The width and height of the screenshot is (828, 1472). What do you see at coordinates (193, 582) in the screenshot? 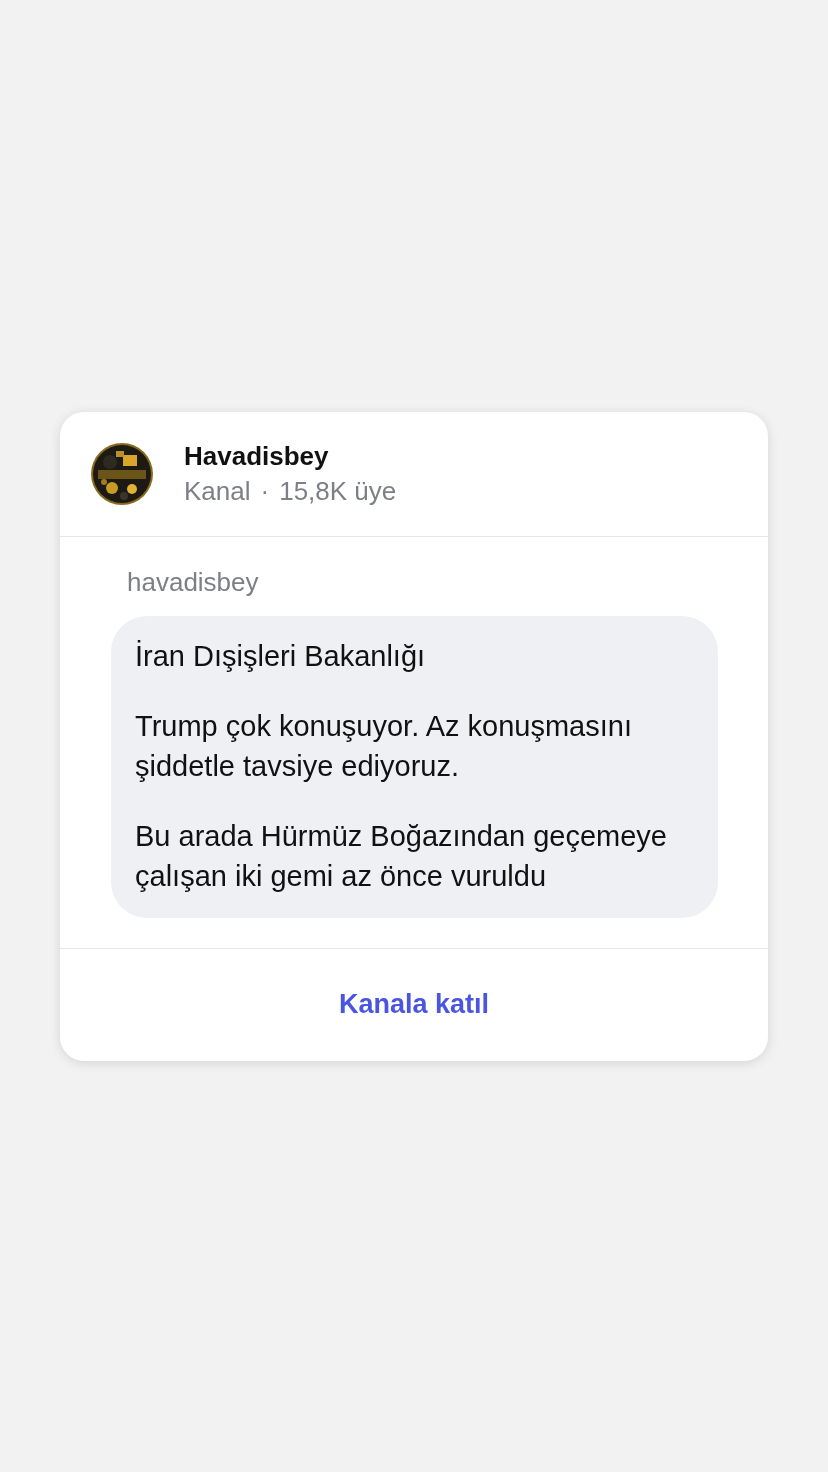
I see `sender-name: havadisbey` at bounding box center [193, 582].